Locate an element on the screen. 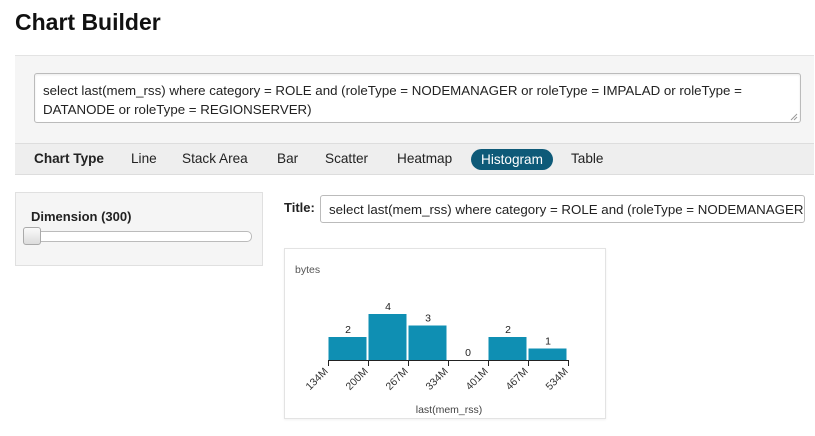 This screenshot has height=436, width=815. dimension-panel: Dimension (300) is located at coordinates (139, 229).